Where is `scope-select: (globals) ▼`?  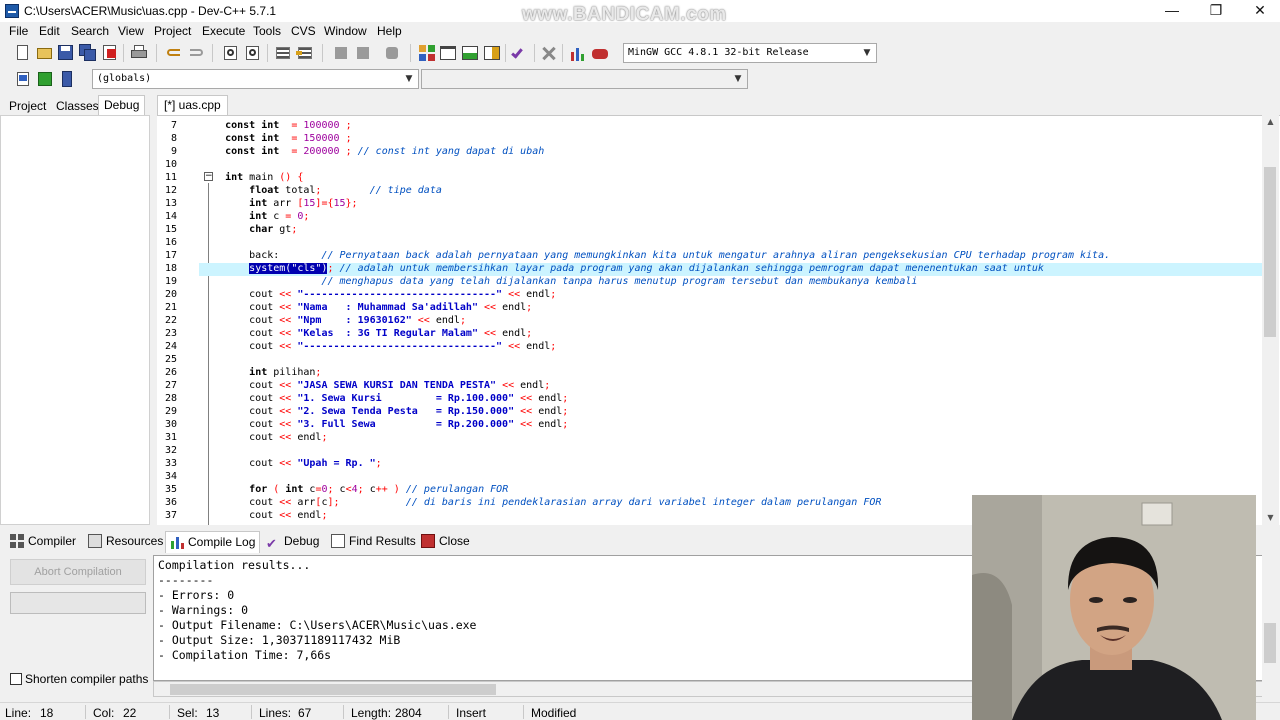
scope-select: (globals) ▼ is located at coordinates (255, 79).